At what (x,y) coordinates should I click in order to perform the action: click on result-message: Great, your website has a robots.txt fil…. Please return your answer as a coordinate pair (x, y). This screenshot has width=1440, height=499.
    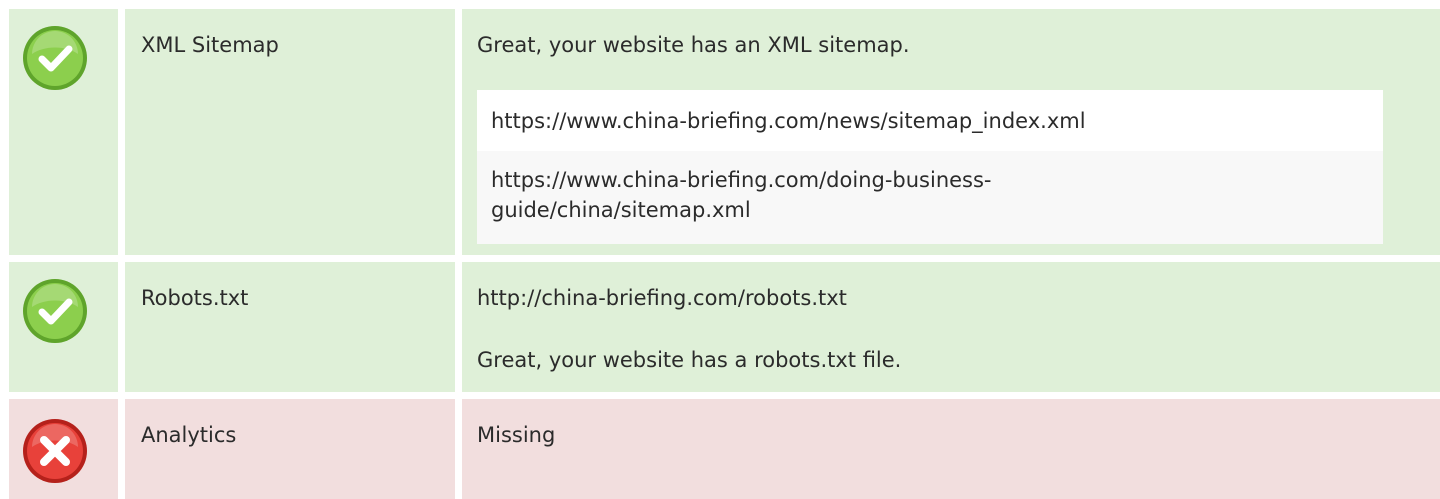
    Looking at the image, I should click on (689, 360).